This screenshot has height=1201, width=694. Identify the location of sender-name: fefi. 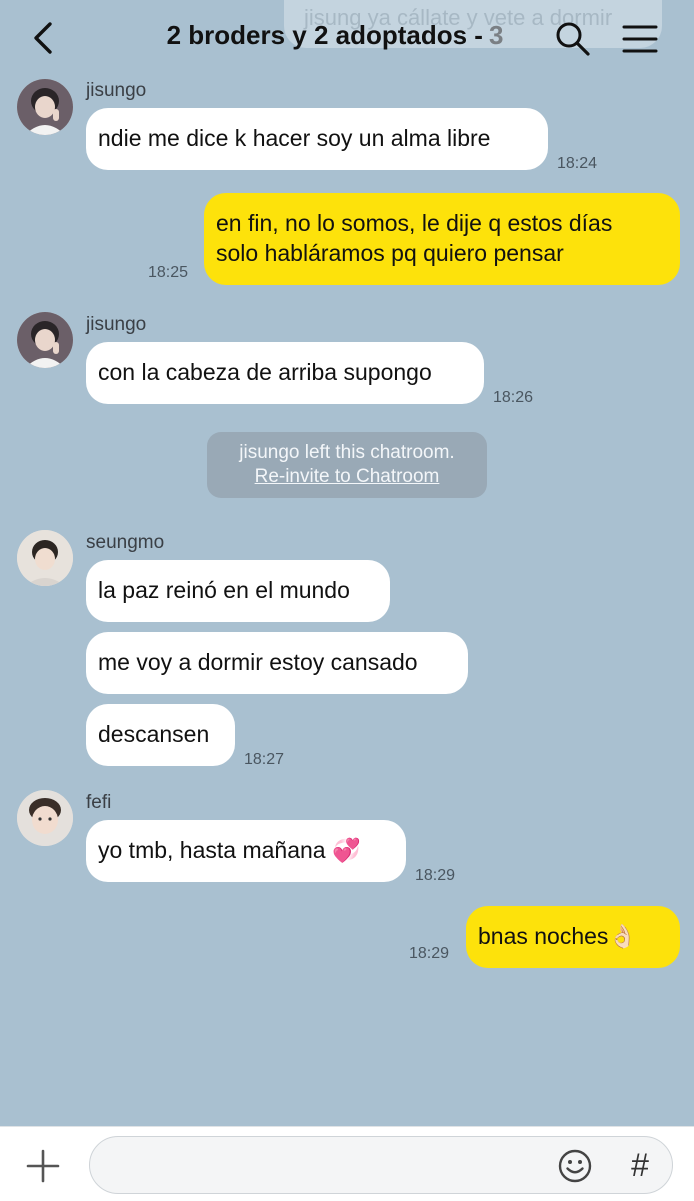
(99, 802).